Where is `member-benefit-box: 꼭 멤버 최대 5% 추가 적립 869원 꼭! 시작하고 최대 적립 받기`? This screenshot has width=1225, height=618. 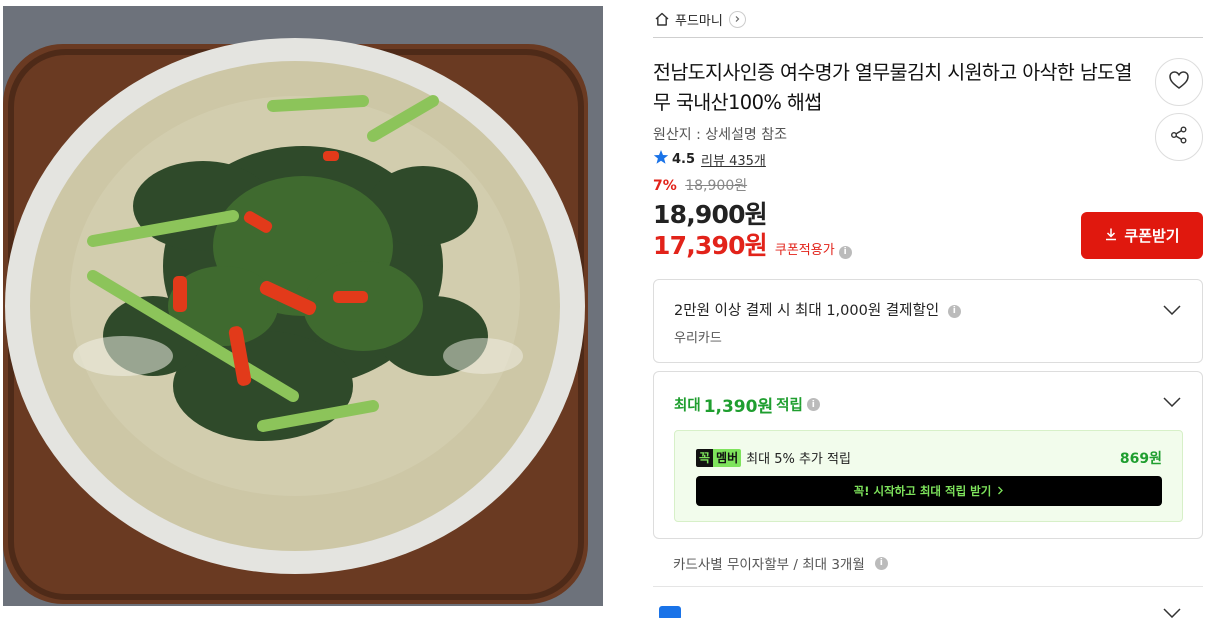
member-benefit-box: 꼭 멤버 최대 5% 추가 적립 869원 꼭! 시작하고 최대 적립 받기 is located at coordinates (928, 476).